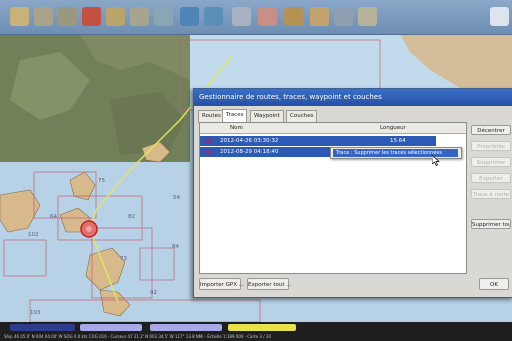 This screenshot has height=341, width=512. Describe the element at coordinates (236, 128) in the screenshot. I see `column-name: Nom` at that location.